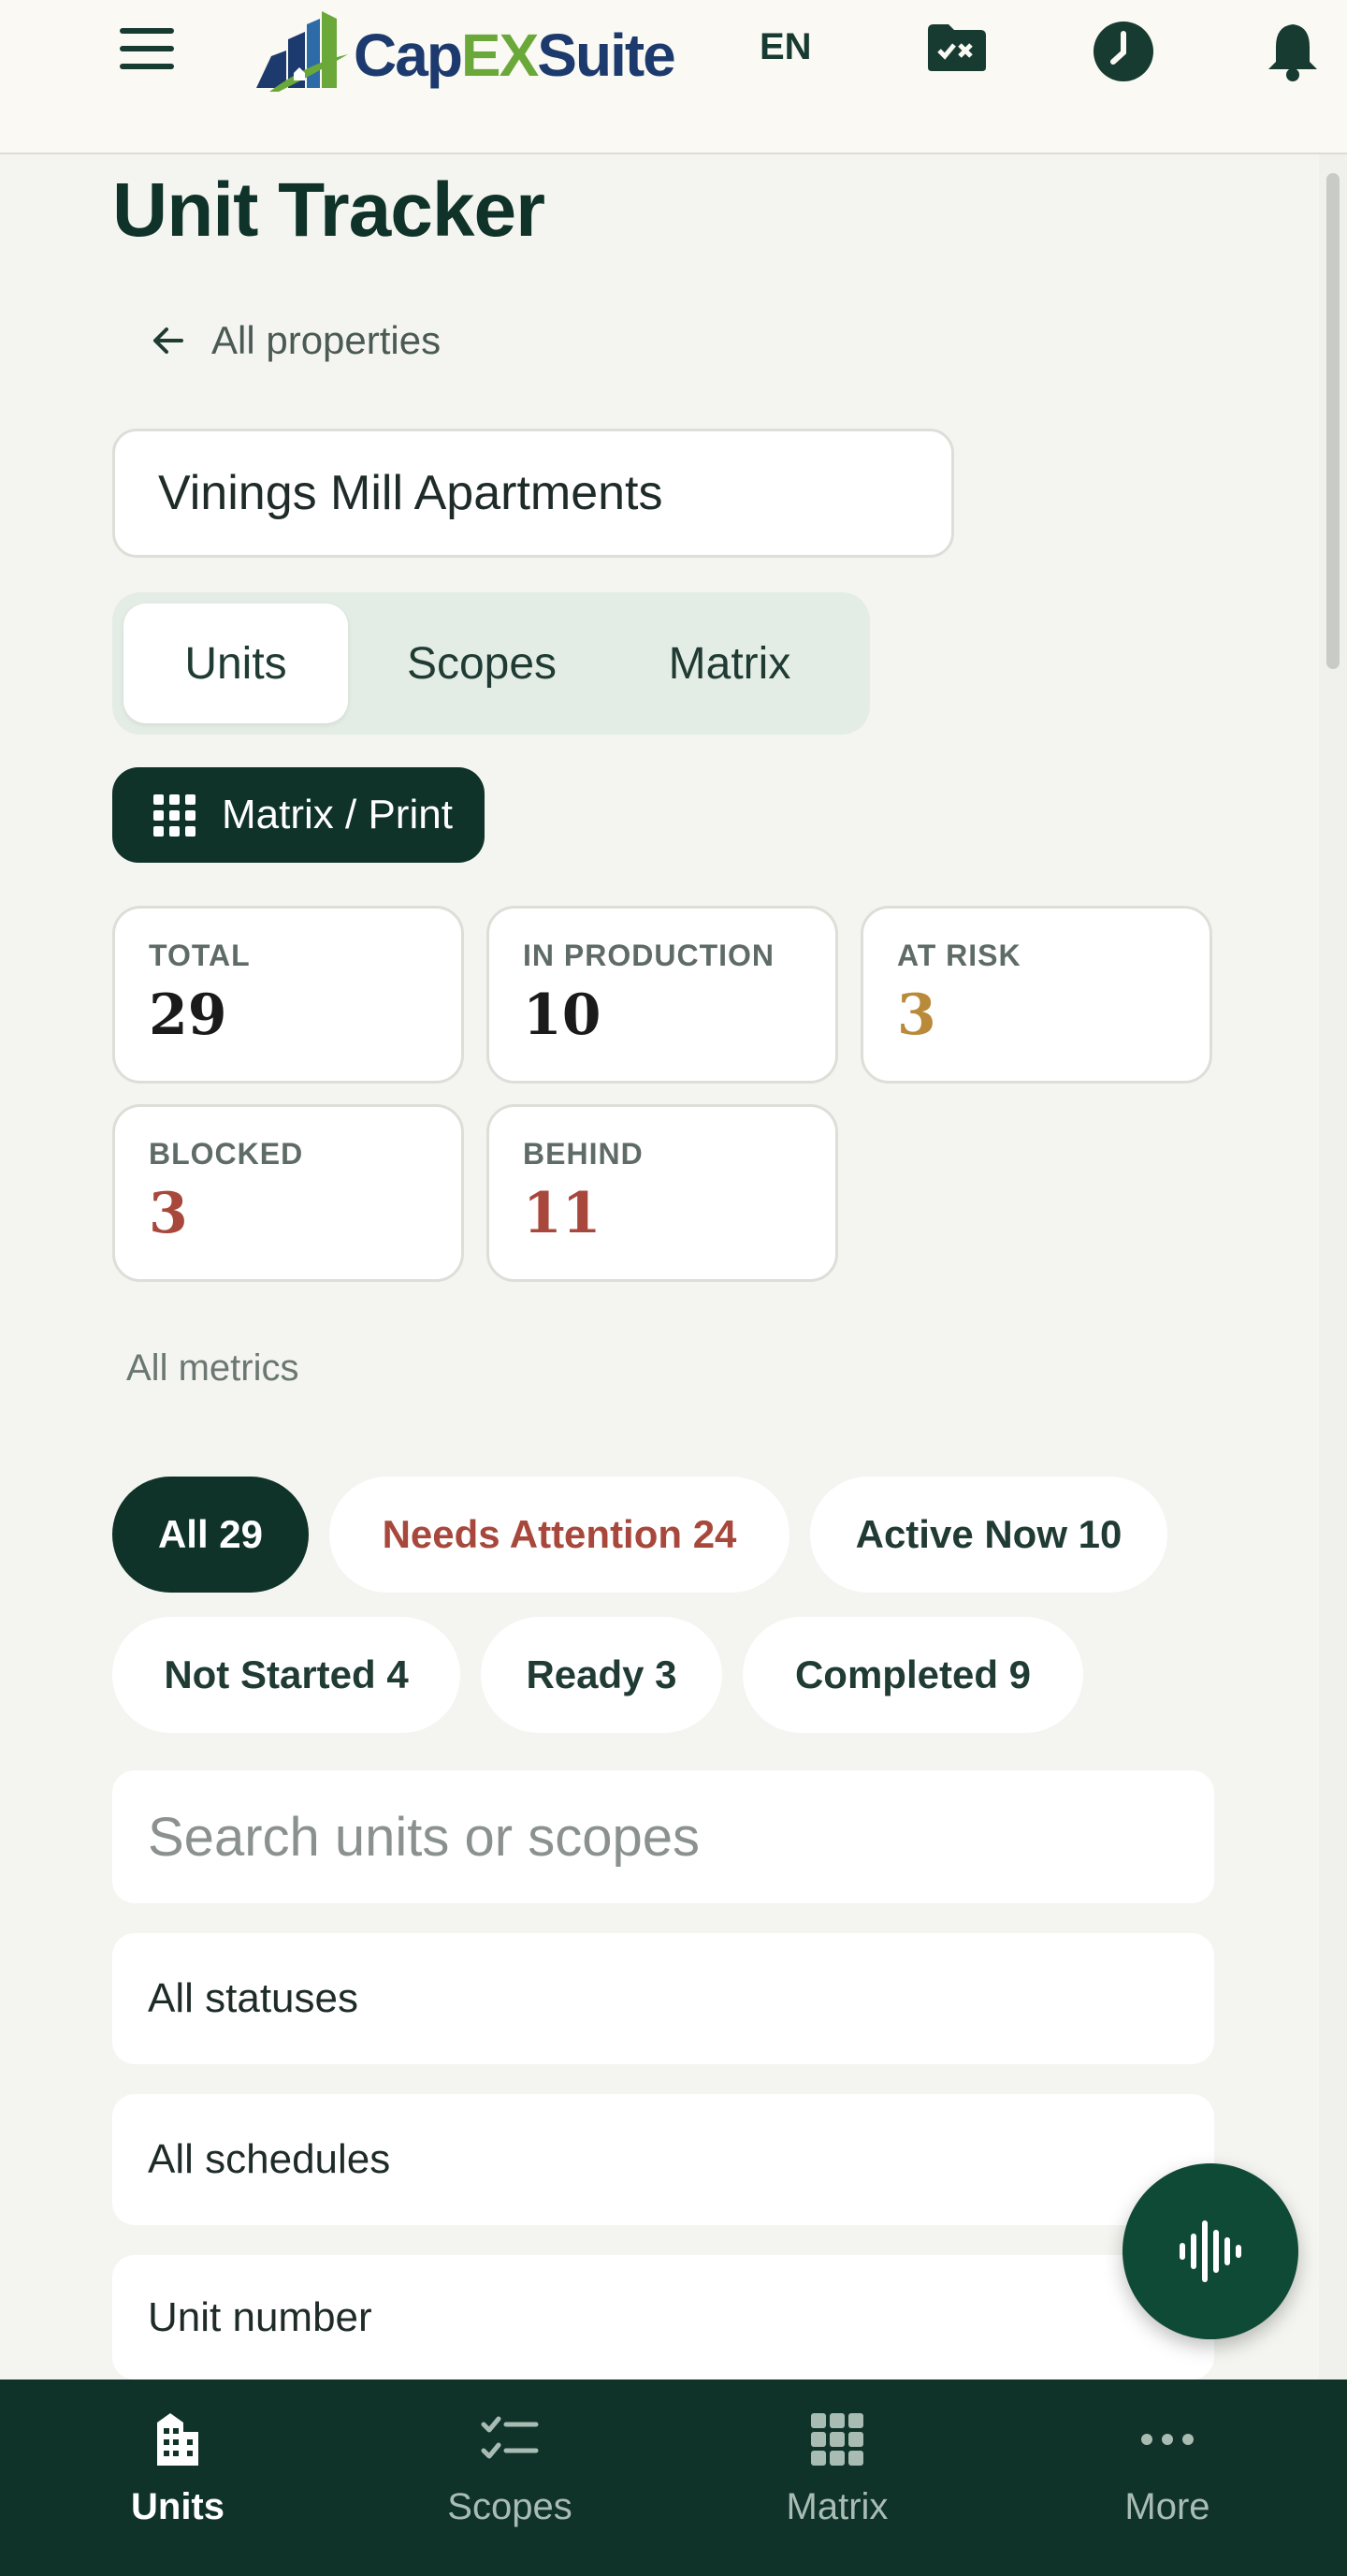 The width and height of the screenshot is (1347, 2576). I want to click on top-app-bar: CapEXSuite EN, so click(674, 77).